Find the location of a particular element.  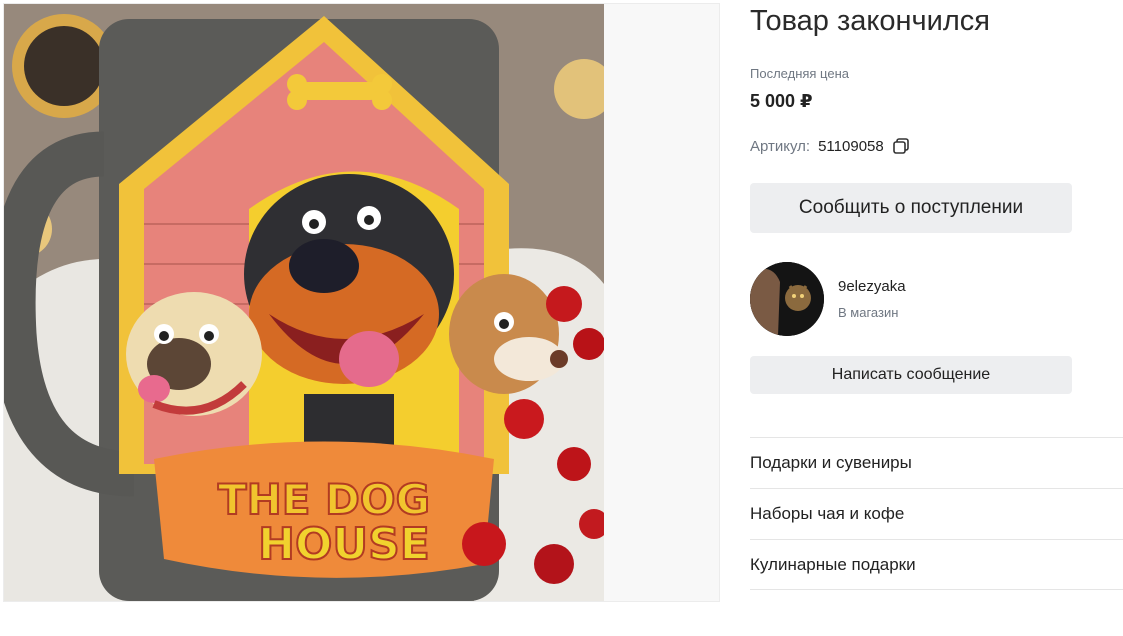

last-price-label: Последняя цена is located at coordinates (799, 73).